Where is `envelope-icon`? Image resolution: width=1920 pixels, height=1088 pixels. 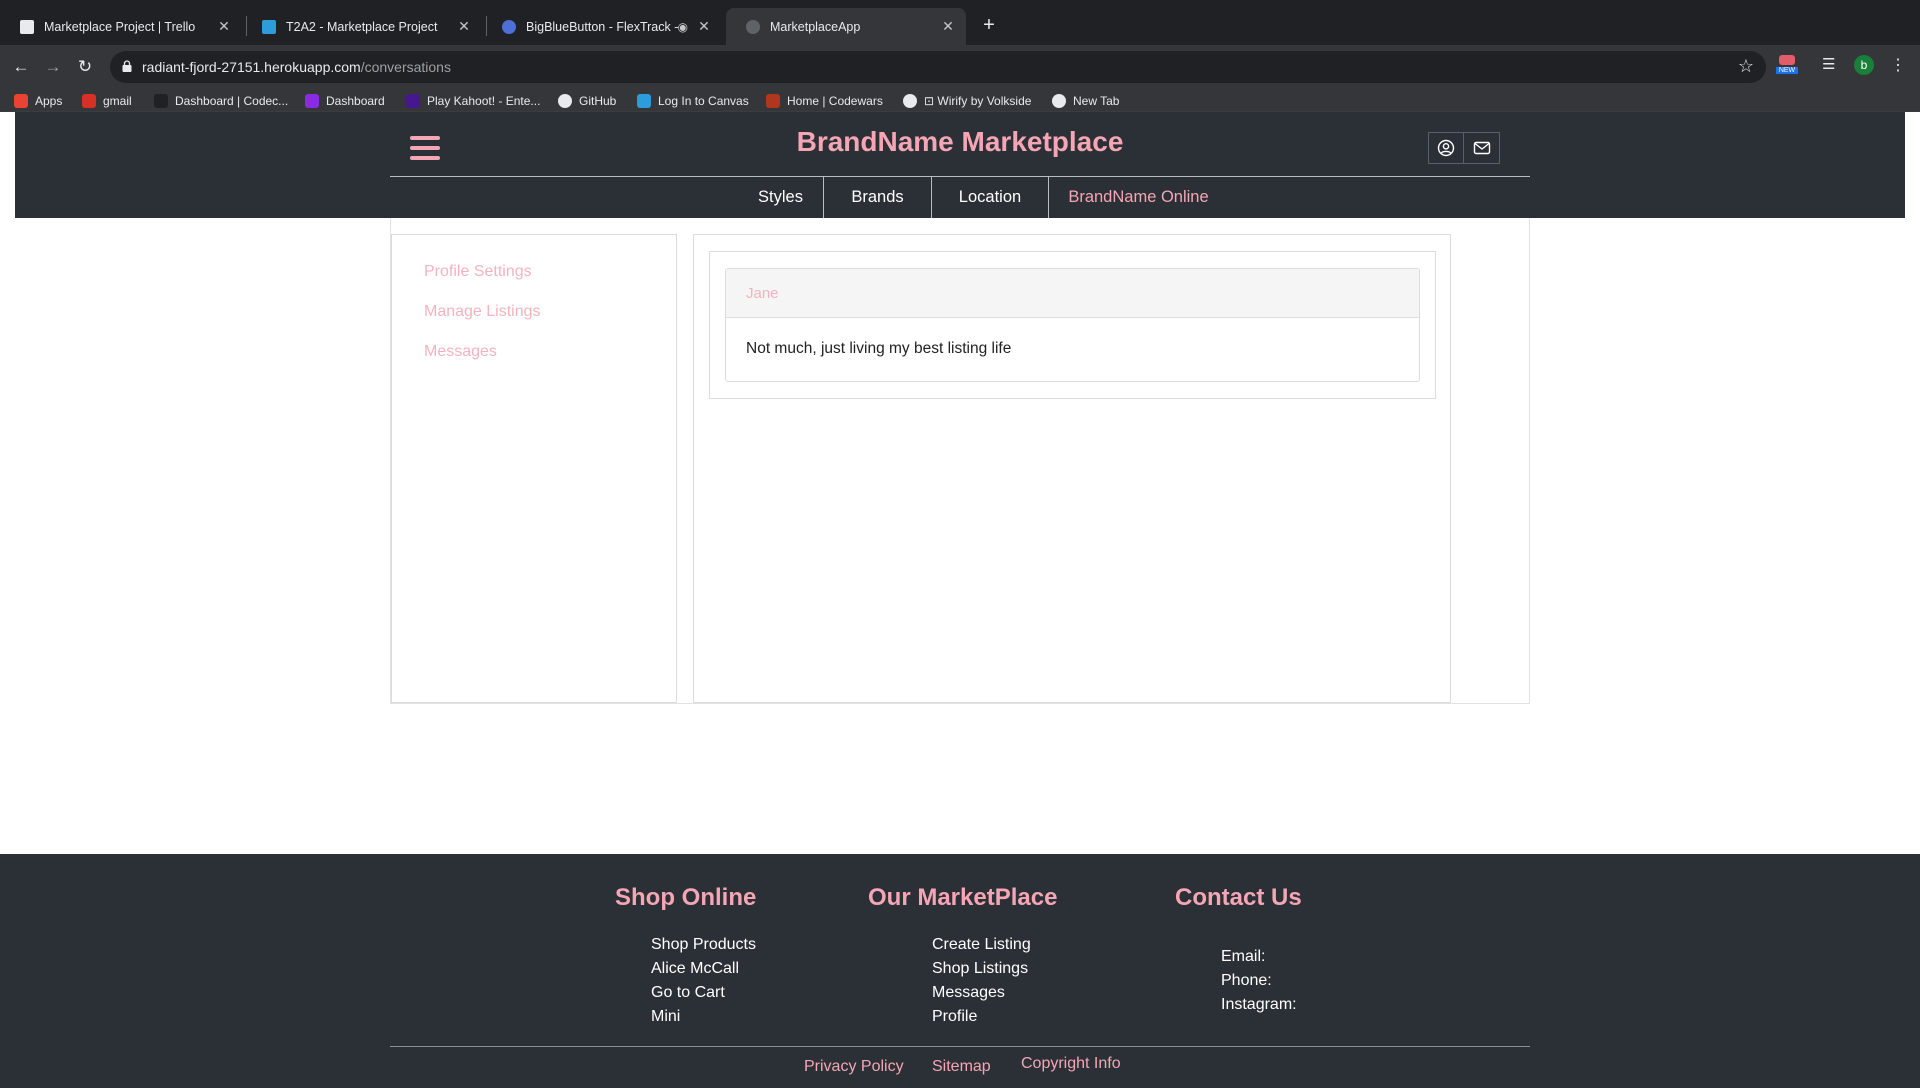 envelope-icon is located at coordinates (1481, 148).